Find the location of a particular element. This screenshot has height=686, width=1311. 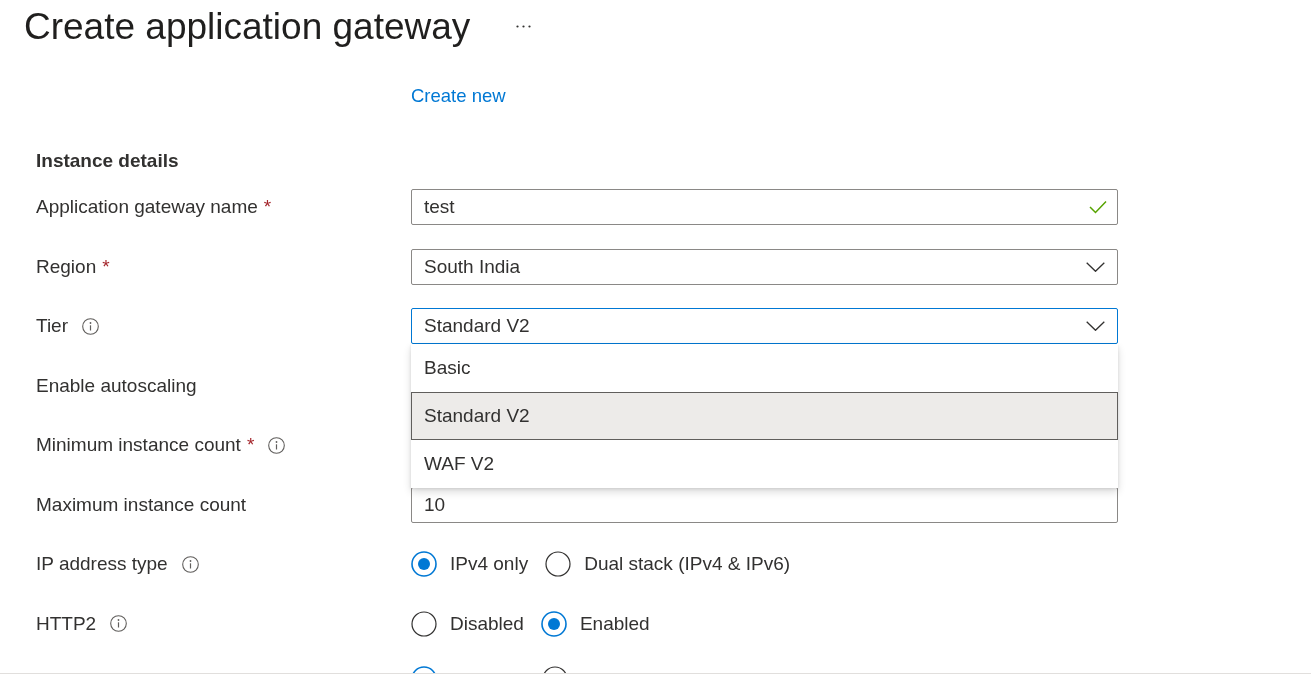

dropdown-field: Standard V2 is located at coordinates (764, 326).